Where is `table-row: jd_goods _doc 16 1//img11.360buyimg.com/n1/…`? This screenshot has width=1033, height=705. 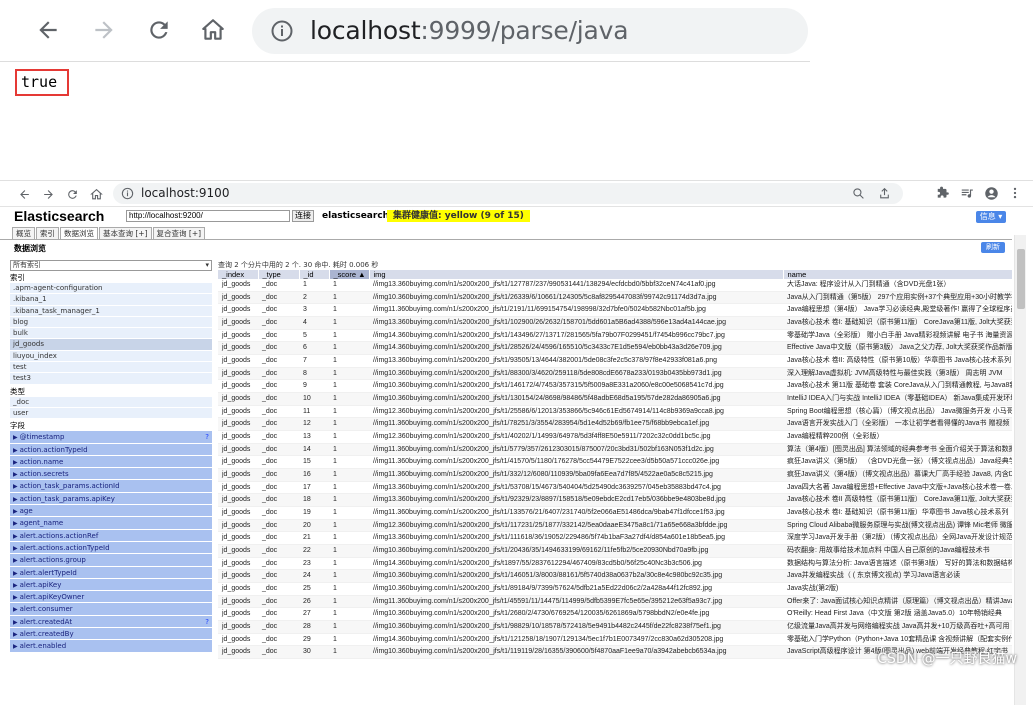 table-row: jd_goods _doc 16 1//img11.360buyimg.com/n1/… is located at coordinates (615, 475).